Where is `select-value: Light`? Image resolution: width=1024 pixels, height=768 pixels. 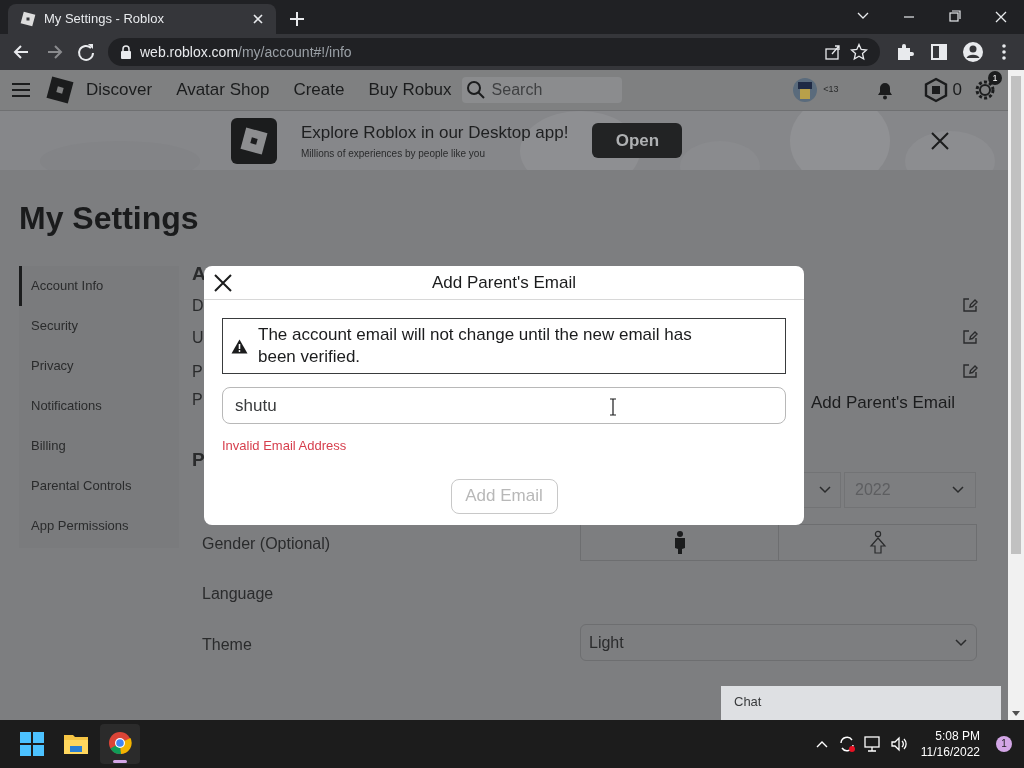 select-value: Light is located at coordinates (606, 642).